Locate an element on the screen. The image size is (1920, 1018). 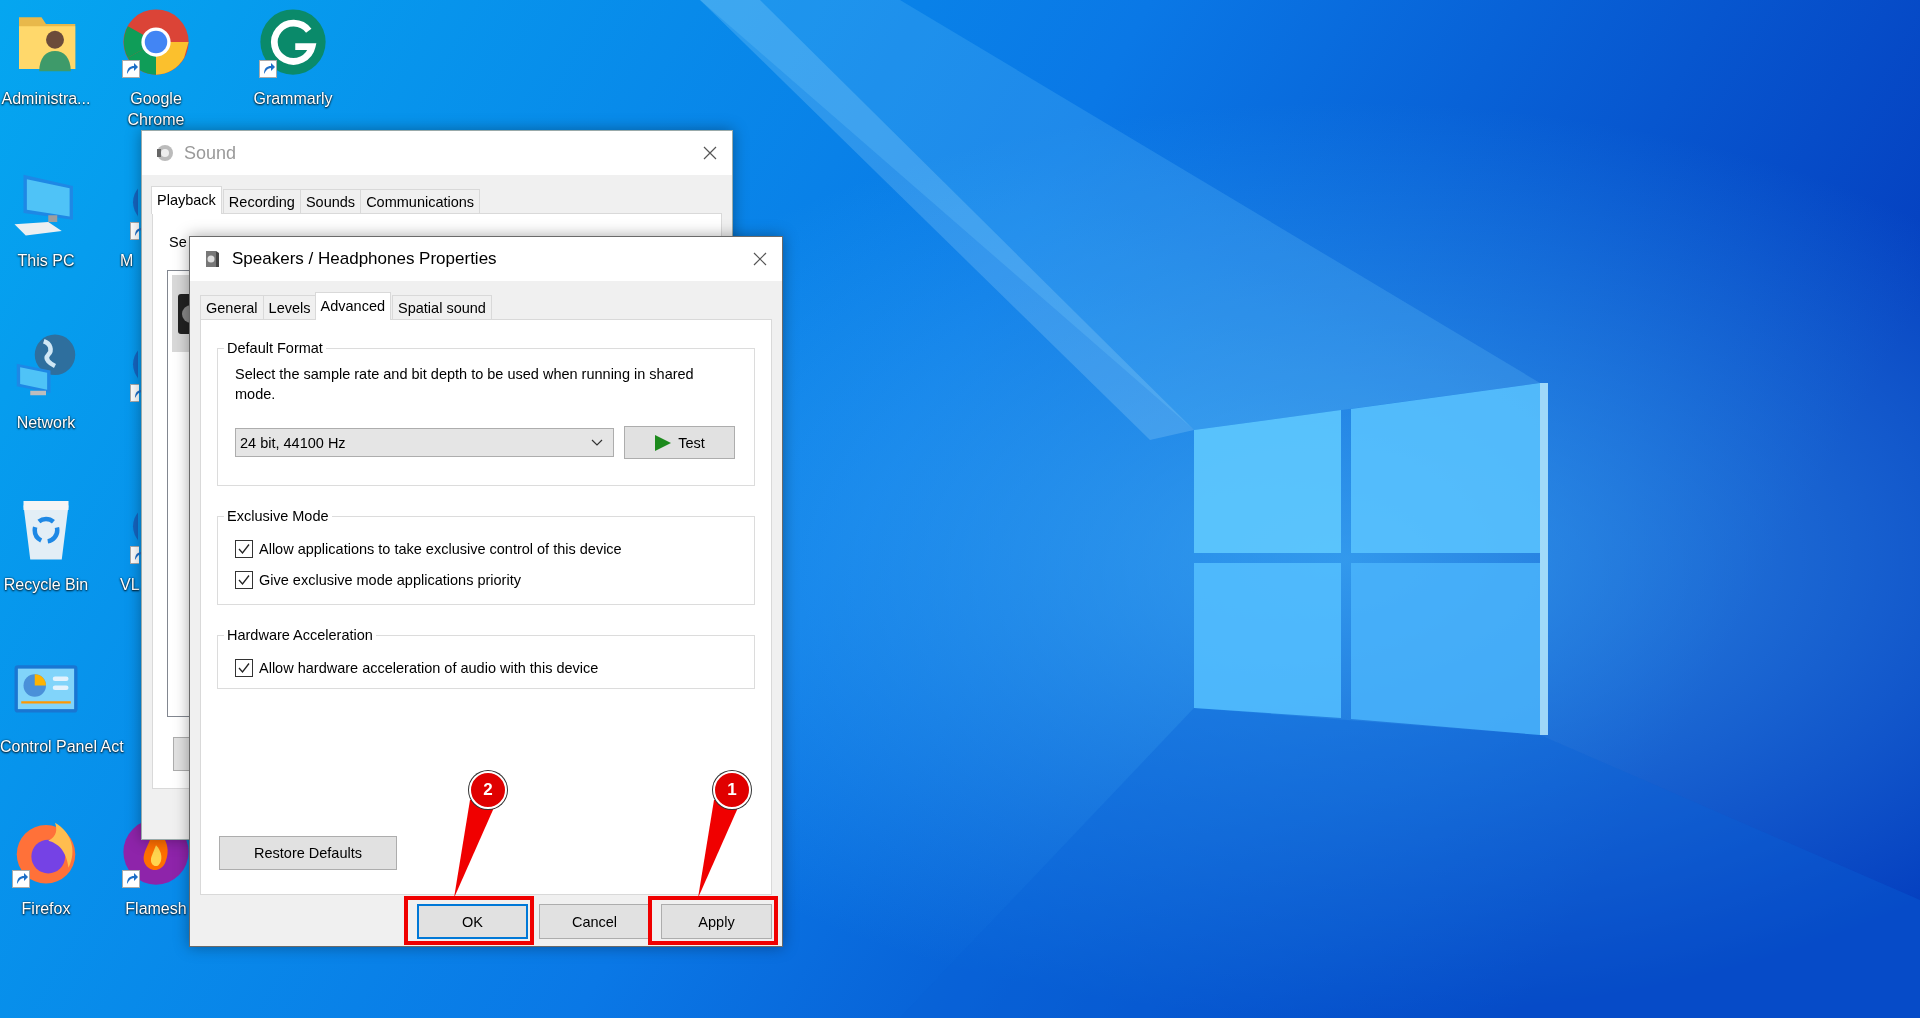
restore-defaults-button: Restore Defaults is located at coordinates (308, 853).